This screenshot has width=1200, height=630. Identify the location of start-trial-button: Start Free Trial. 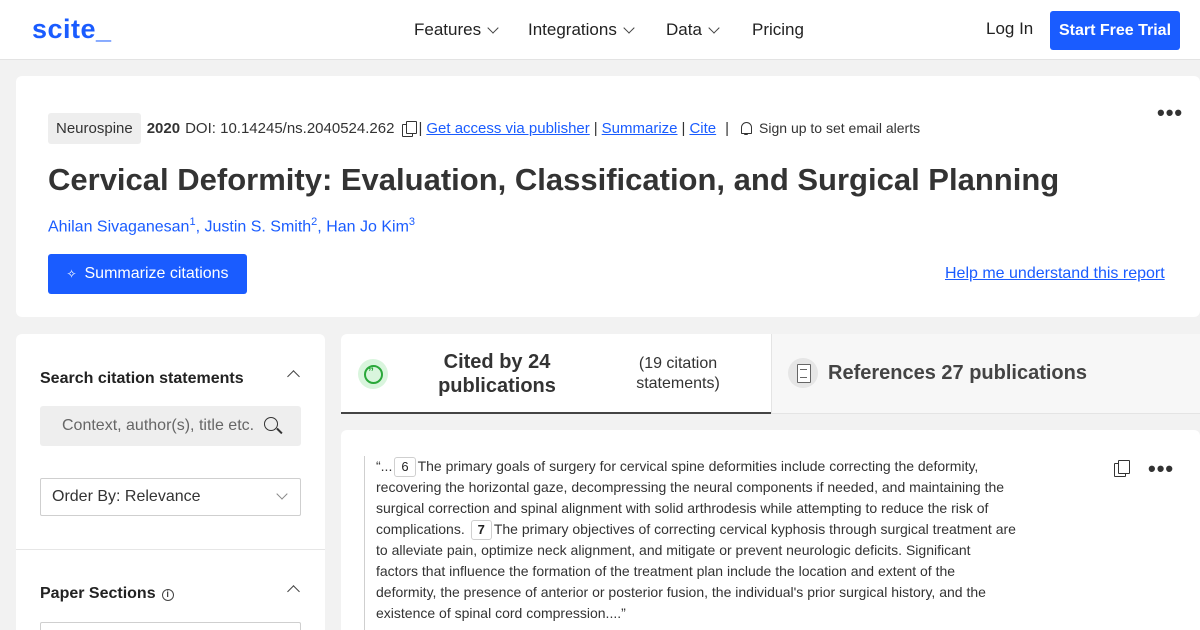
(1115, 30).